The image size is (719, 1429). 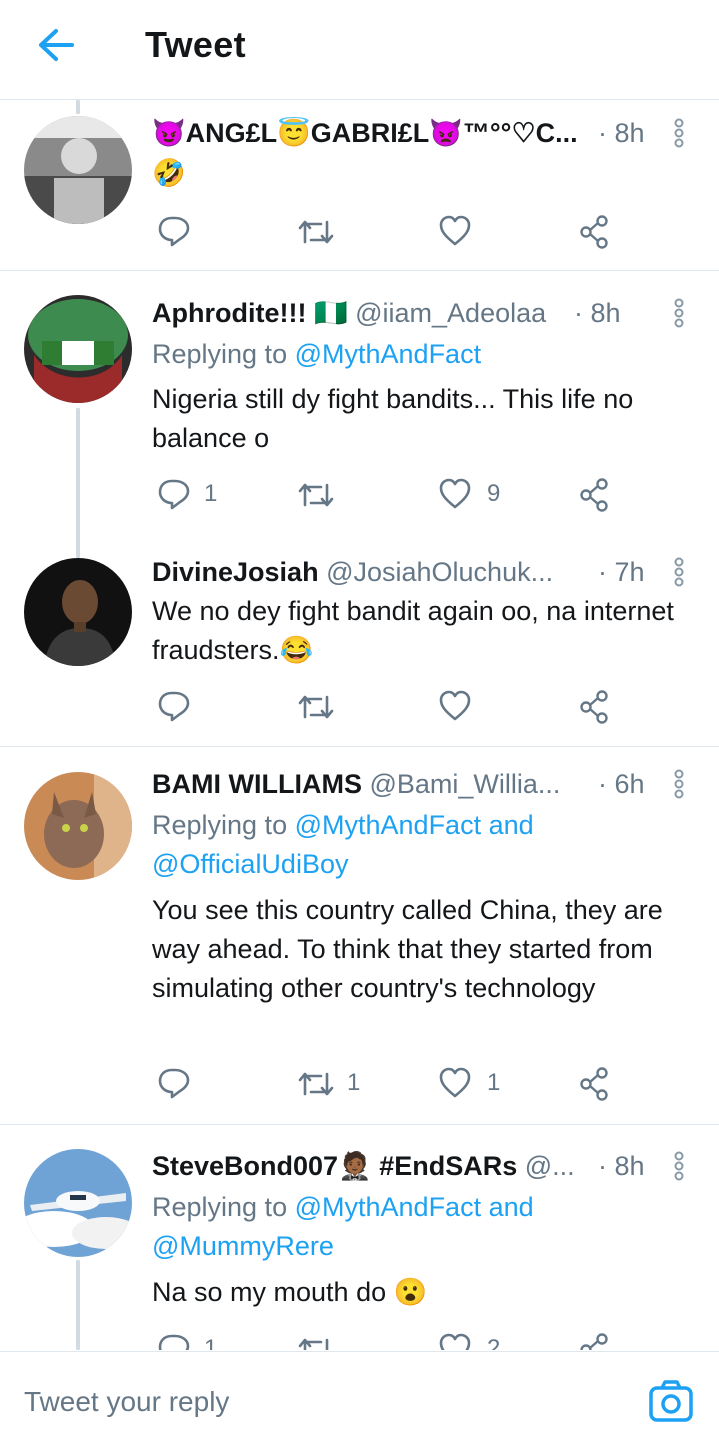 I want to click on mention-link: @MythAndFact, so click(x=388, y=354).